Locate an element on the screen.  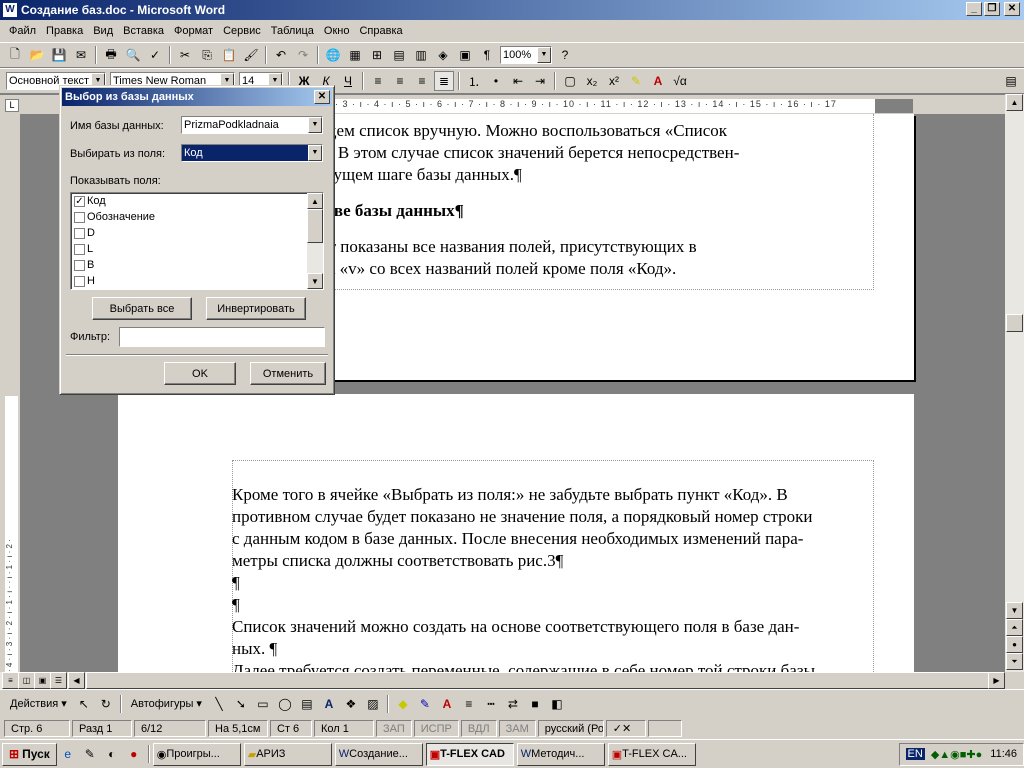
field-item: D is located at coordinates (197, 233).